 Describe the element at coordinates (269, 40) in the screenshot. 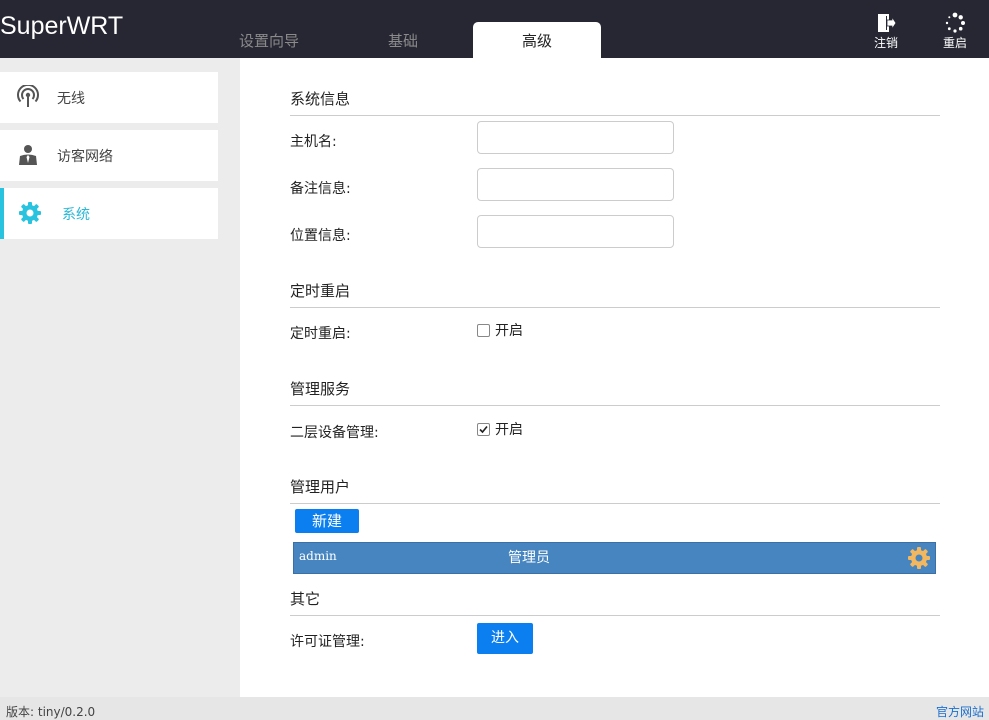

I see `tab-setup-wizard: 设置向导` at that location.